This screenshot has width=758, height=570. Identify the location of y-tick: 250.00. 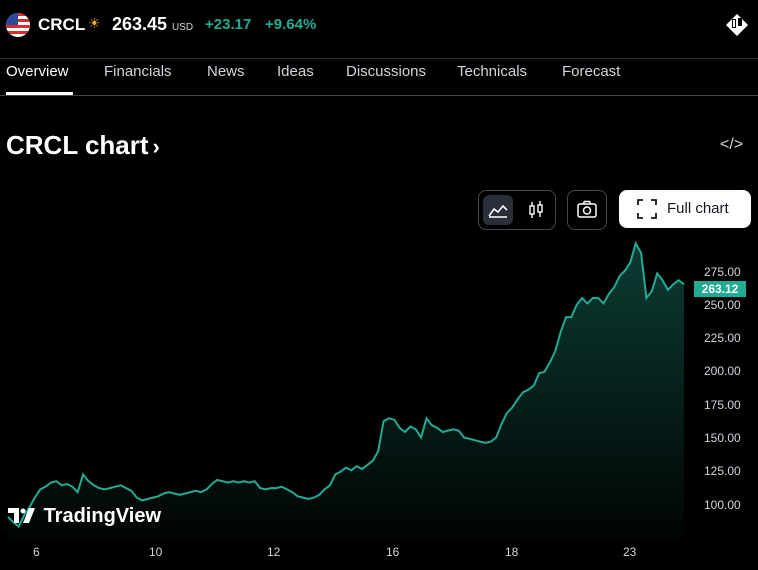
(722, 305).